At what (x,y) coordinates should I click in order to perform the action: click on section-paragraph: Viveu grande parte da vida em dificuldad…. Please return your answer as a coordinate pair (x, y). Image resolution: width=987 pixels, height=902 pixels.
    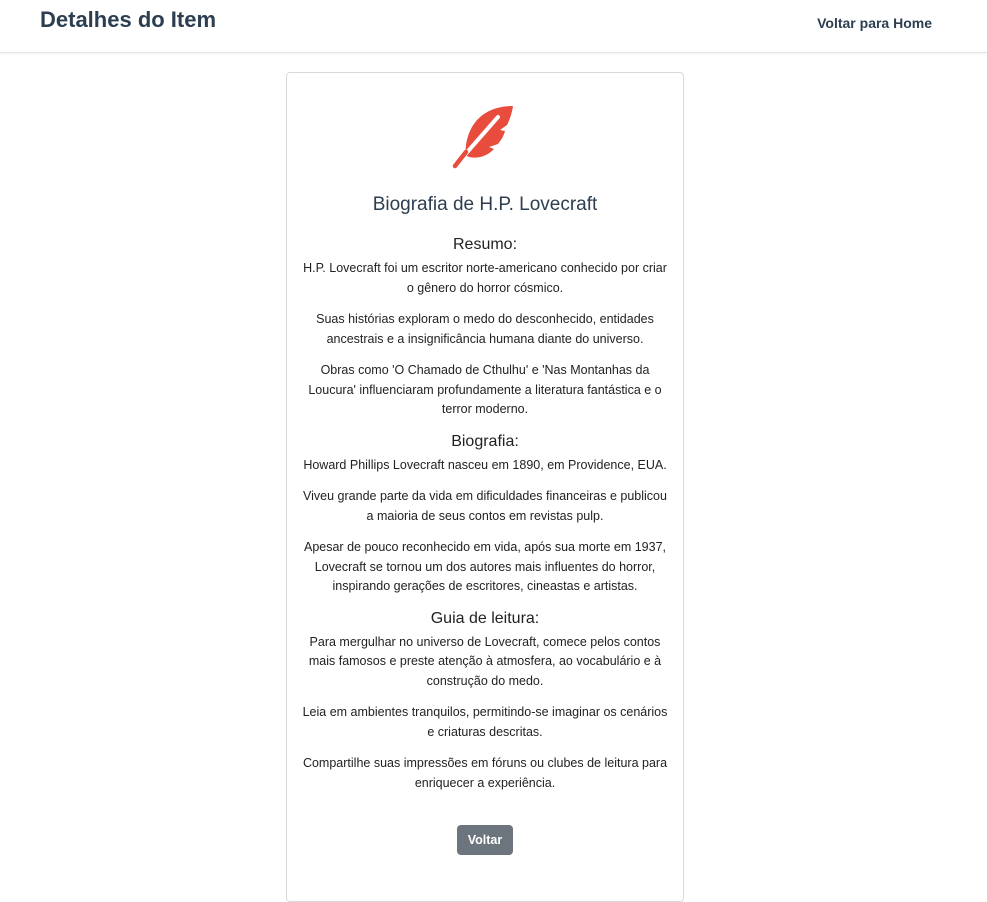
    Looking at the image, I should click on (485, 506).